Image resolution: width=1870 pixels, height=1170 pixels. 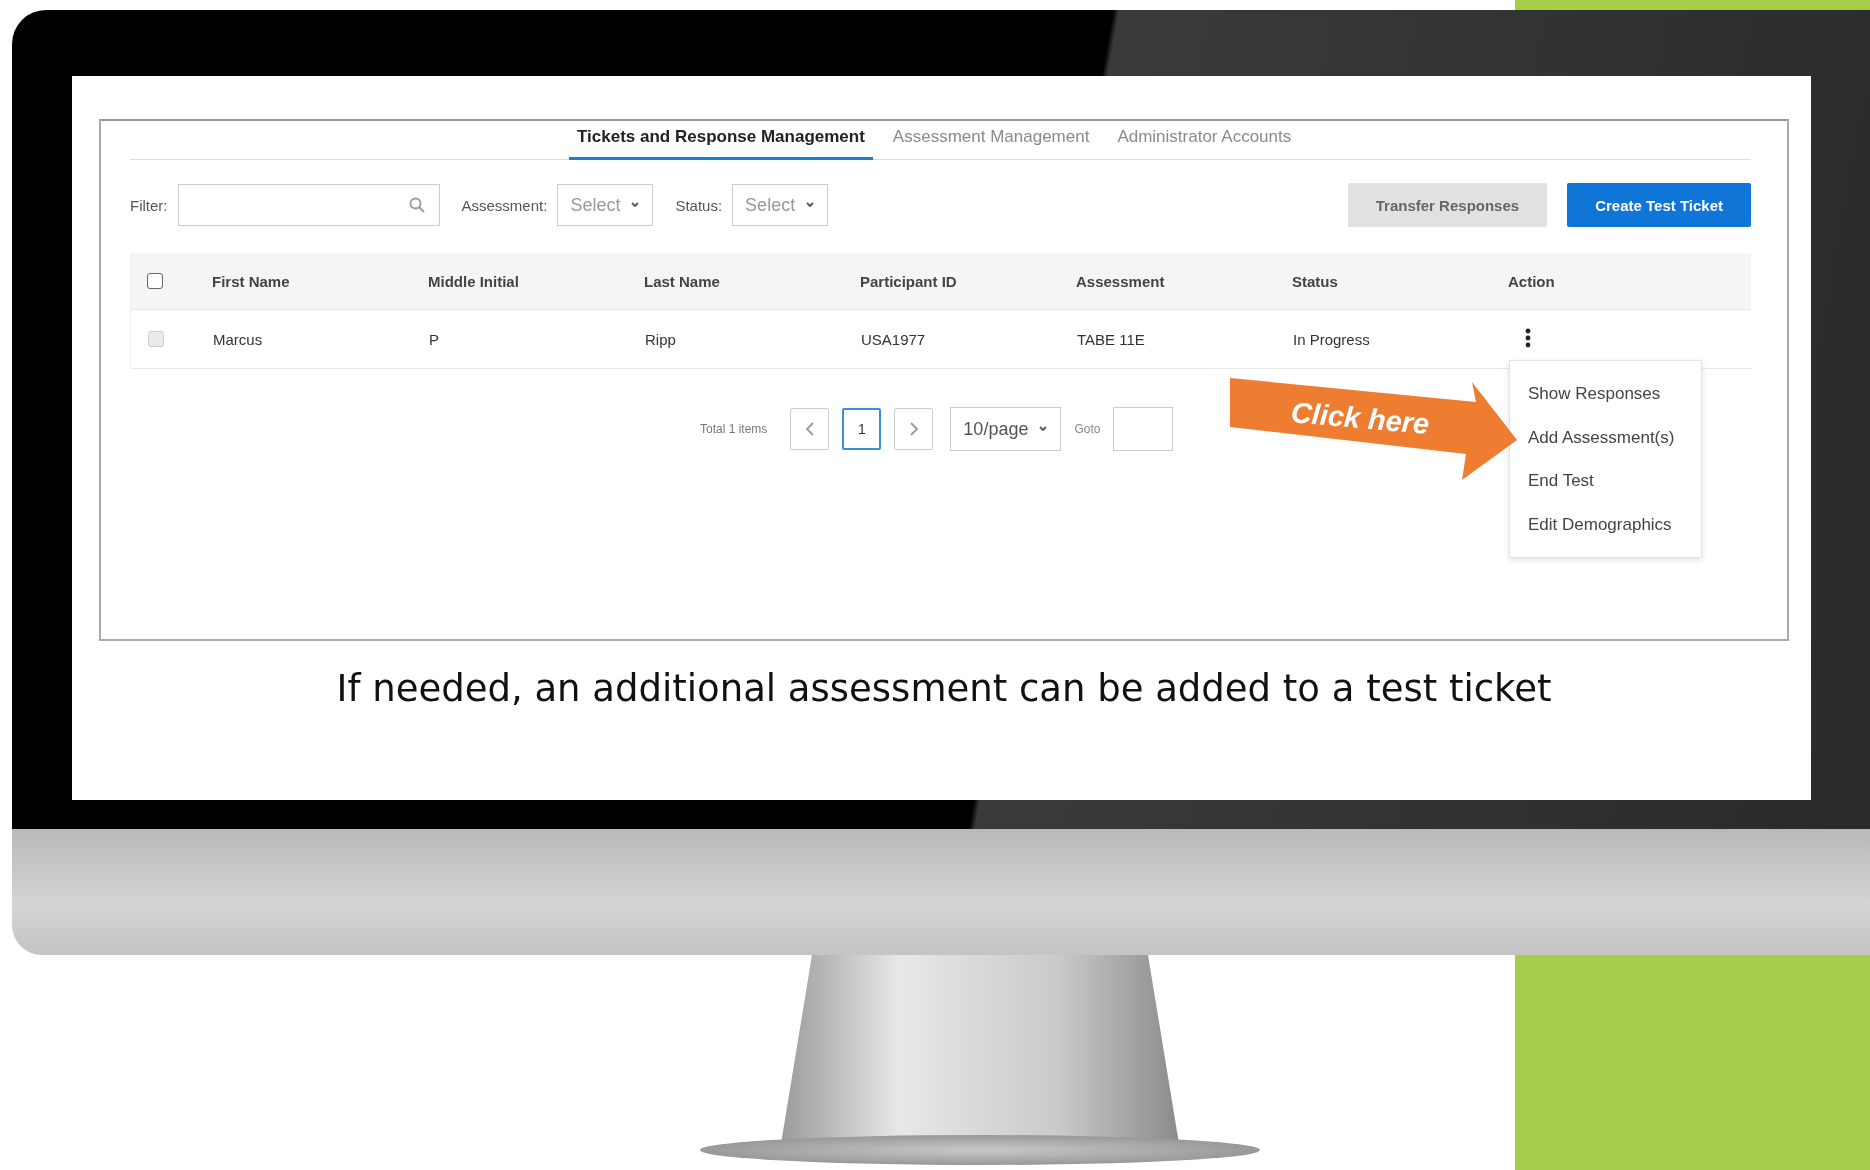 I want to click on tab: Administrator Accounts, so click(x=1204, y=140).